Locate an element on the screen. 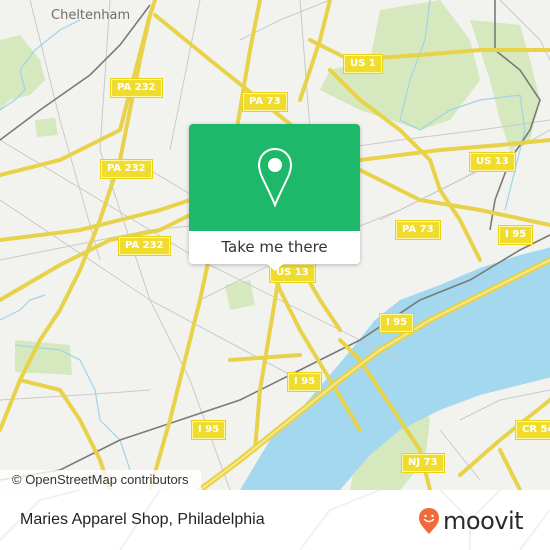 The height and width of the screenshot is (550, 550). moovit-logo: moovit is located at coordinates (471, 521).